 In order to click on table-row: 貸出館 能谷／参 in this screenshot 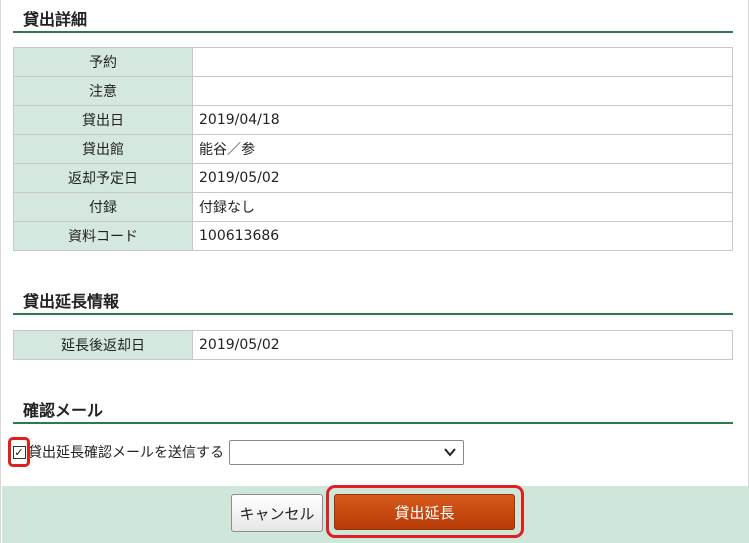, I will do `click(373, 149)`.